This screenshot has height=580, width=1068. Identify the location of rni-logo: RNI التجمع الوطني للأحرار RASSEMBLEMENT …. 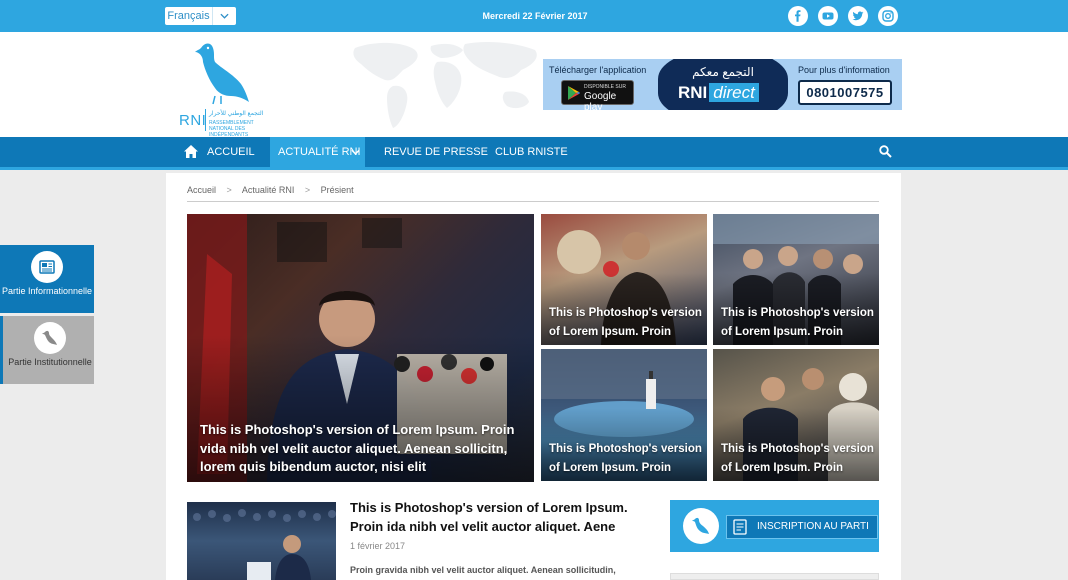
(222, 89).